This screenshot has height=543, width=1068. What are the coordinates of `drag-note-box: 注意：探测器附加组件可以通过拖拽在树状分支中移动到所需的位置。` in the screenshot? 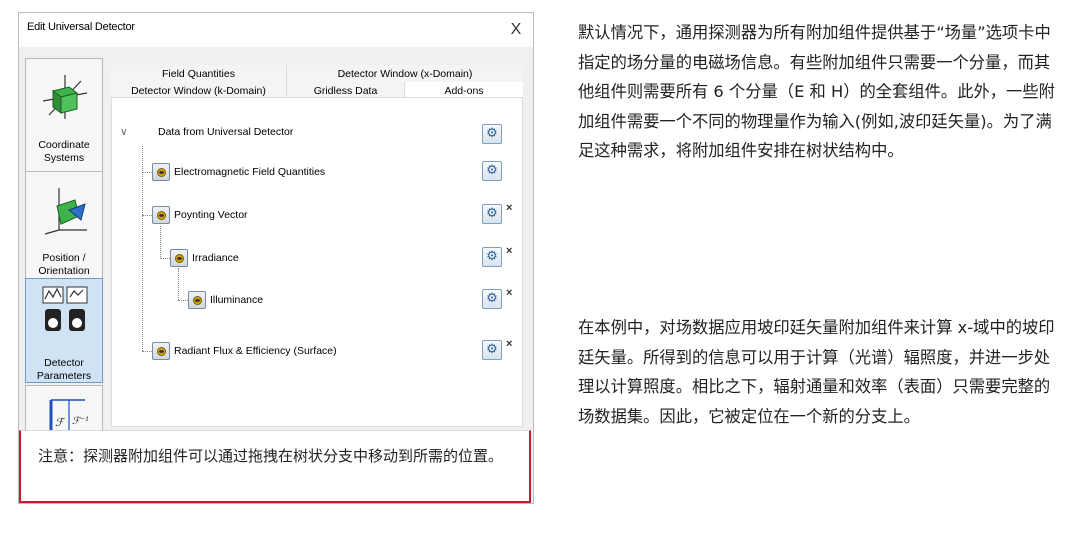 It's located at (275, 466).